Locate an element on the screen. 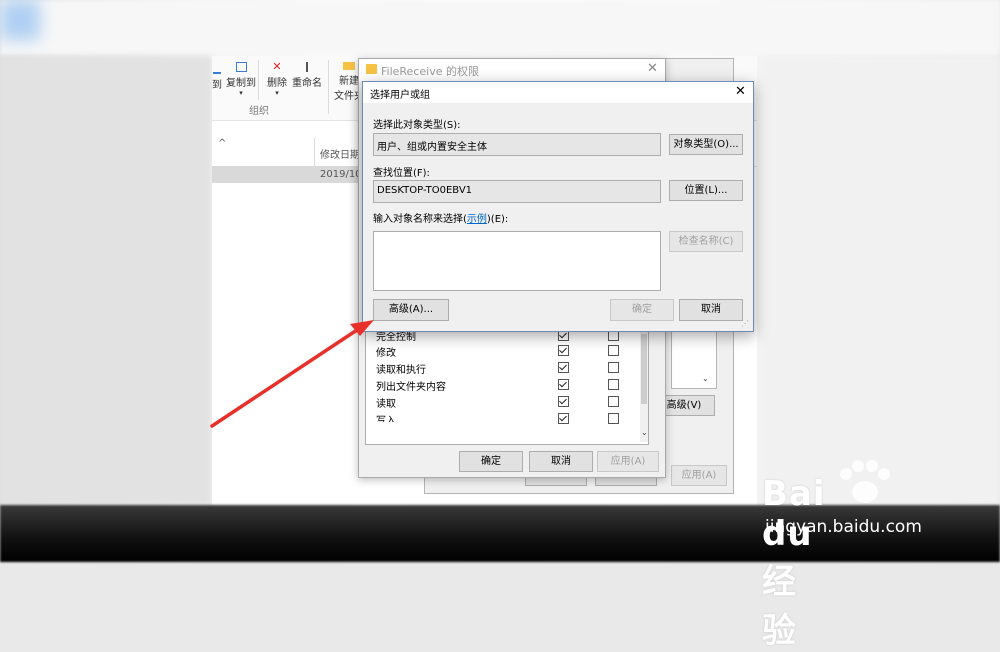  watermark-logo-text: Bai du 经验 is located at coordinates (794, 562).